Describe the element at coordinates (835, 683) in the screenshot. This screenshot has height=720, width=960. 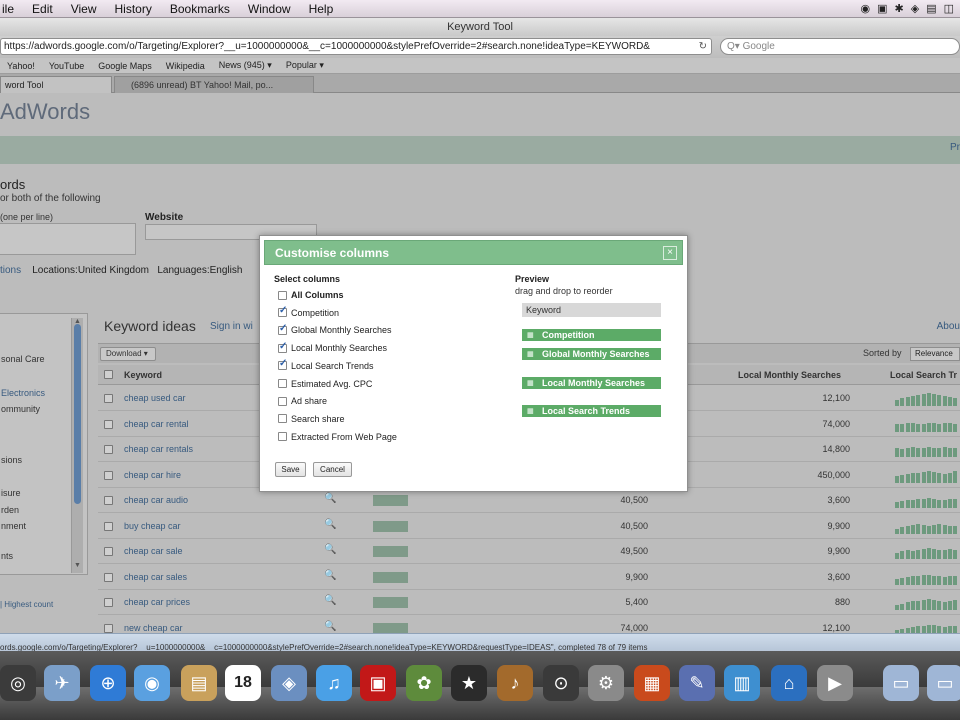
I see `media-icon: ▶` at that location.